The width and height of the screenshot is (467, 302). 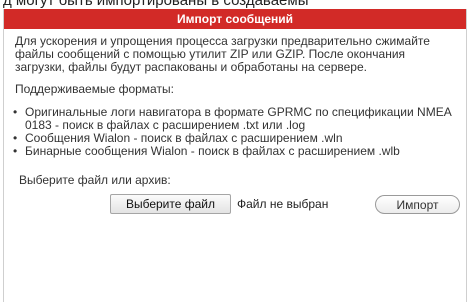 What do you see at coordinates (283, 204) in the screenshot?
I see `file-status-text: Файл не выбран` at bounding box center [283, 204].